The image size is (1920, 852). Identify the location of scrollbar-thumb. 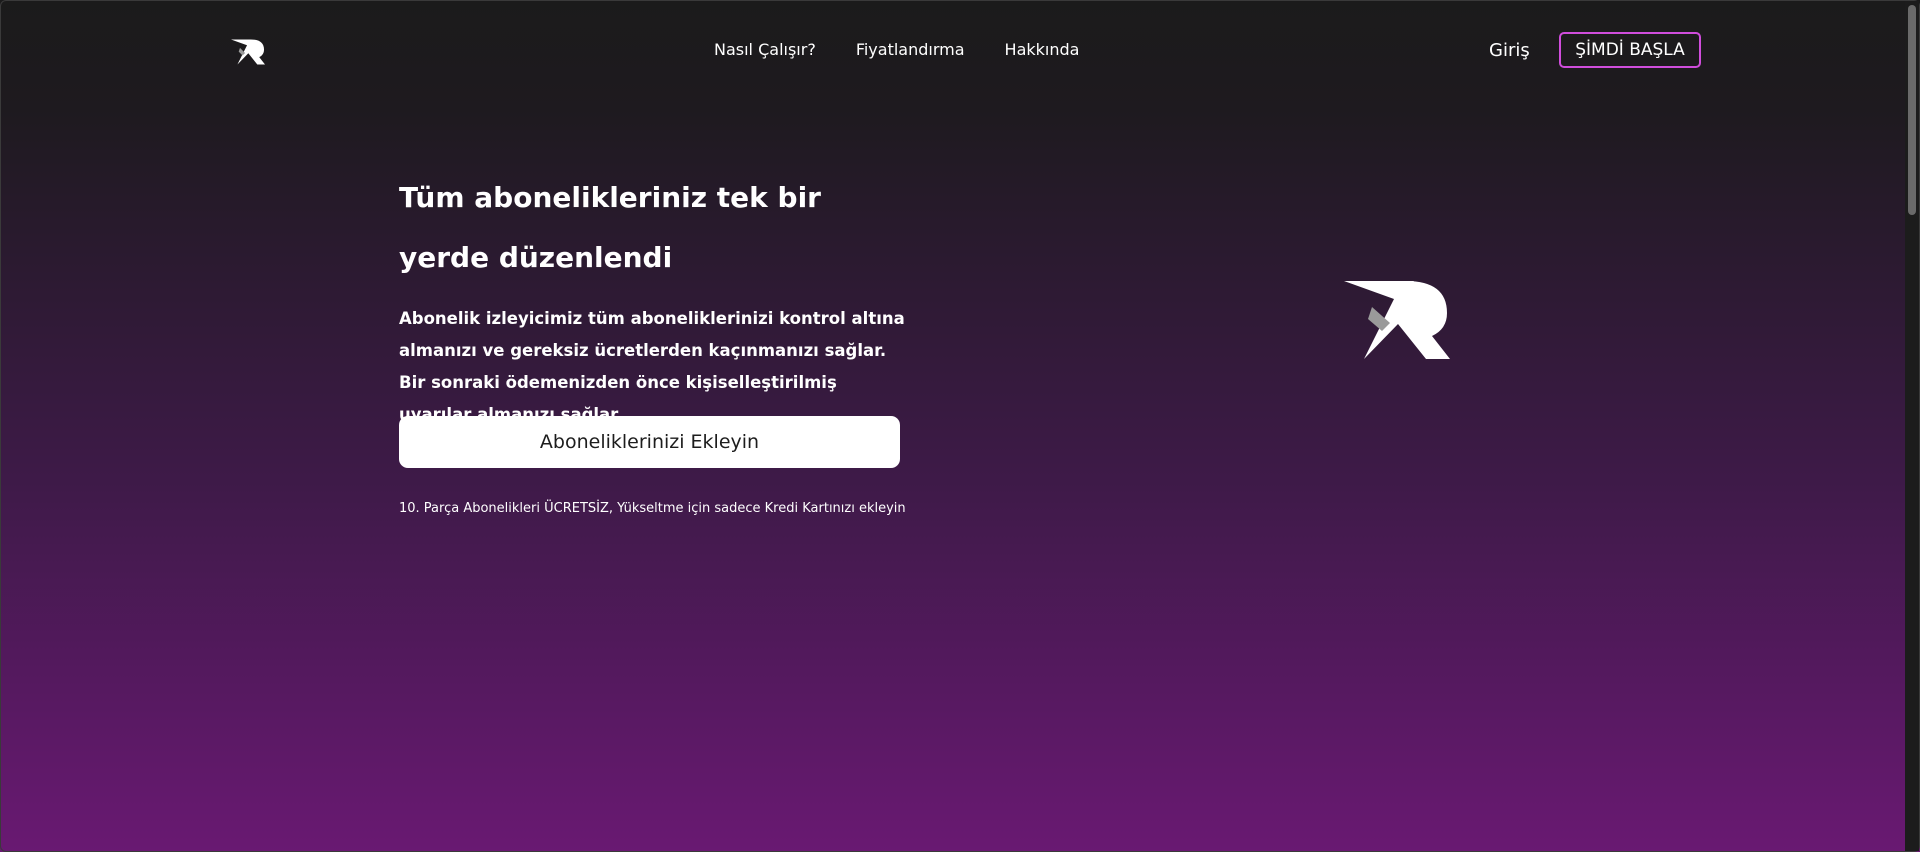
(1912, 110).